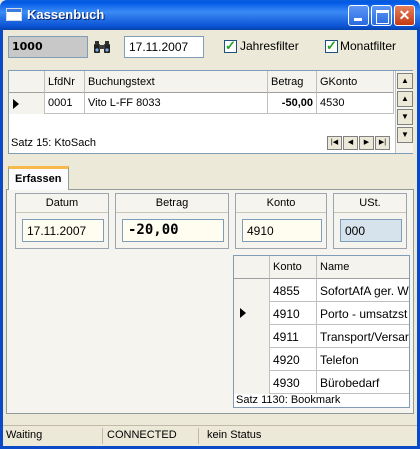 The image size is (420, 449). I want to click on table-row: 4930 Bürobedarf, so click(321, 382).